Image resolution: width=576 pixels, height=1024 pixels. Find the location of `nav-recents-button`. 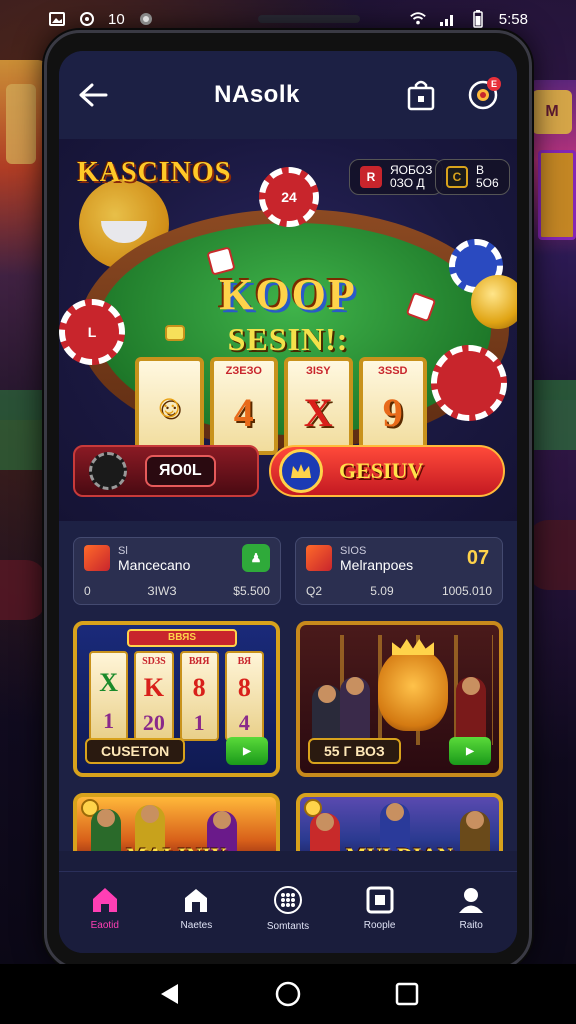

nav-recents-button is located at coordinates (407, 994).